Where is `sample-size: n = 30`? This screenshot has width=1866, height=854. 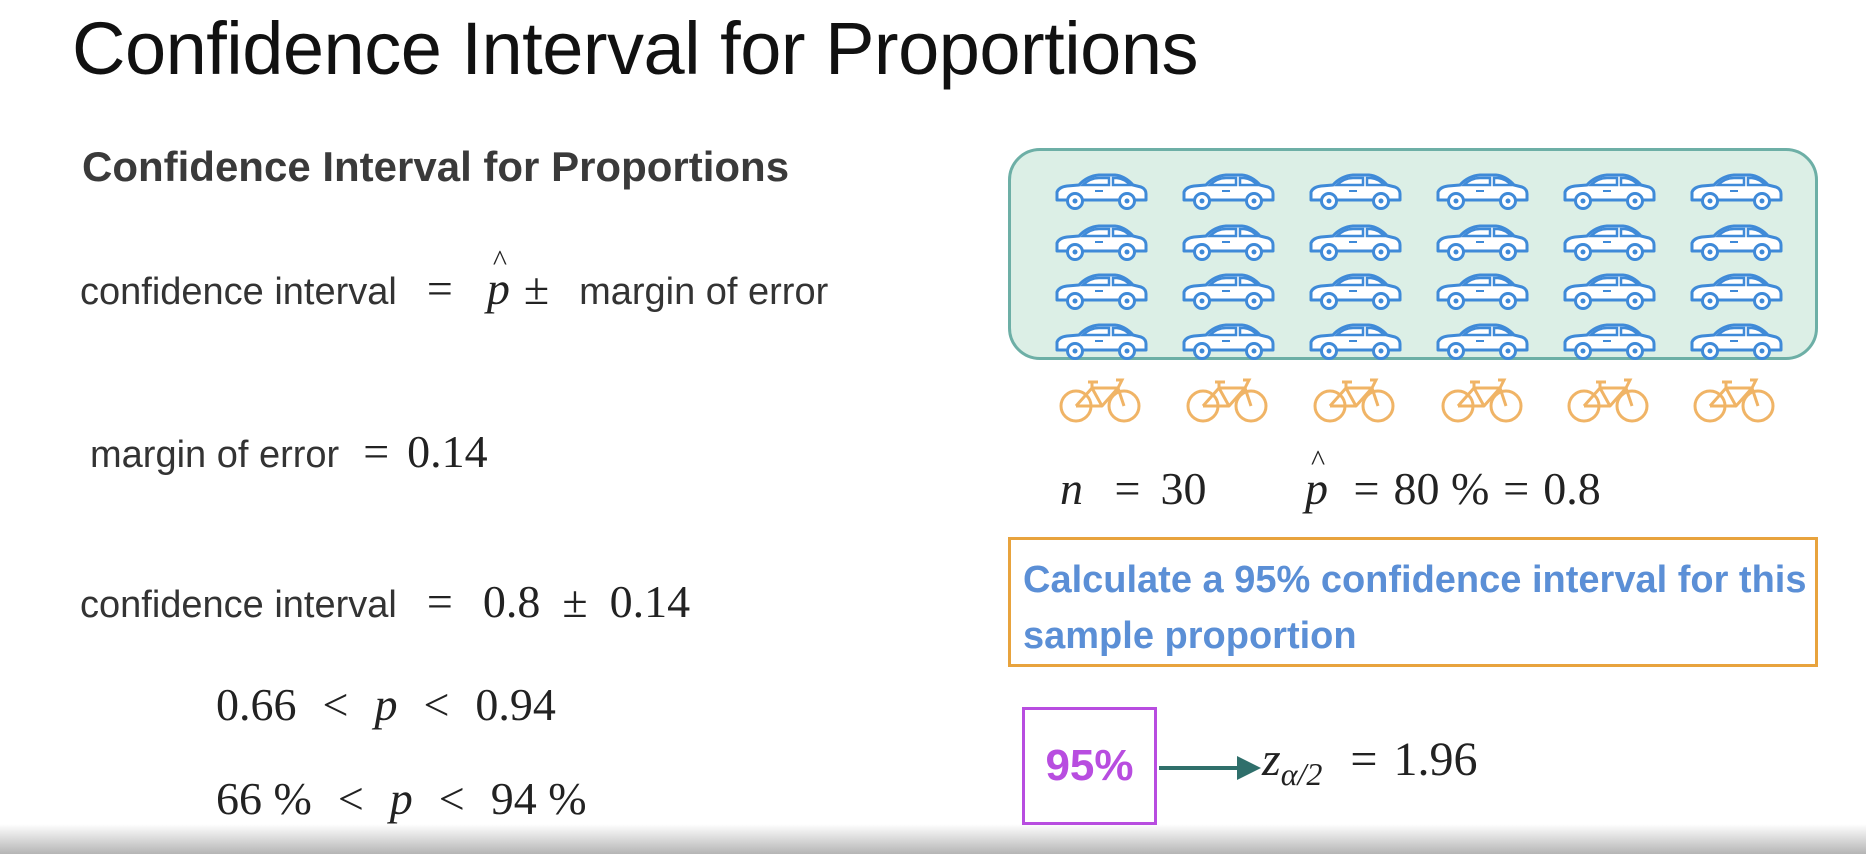
sample-size: n = 30 is located at coordinates (1133, 488).